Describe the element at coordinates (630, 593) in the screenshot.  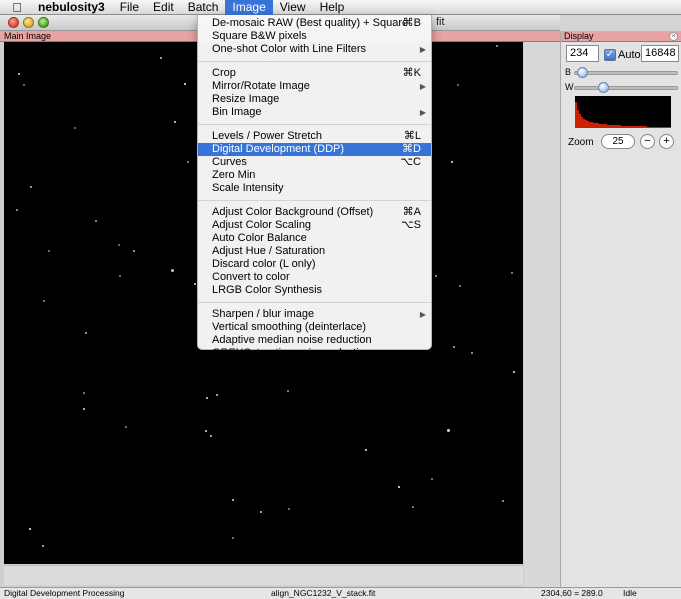
I see `status-state: Idle` at that location.